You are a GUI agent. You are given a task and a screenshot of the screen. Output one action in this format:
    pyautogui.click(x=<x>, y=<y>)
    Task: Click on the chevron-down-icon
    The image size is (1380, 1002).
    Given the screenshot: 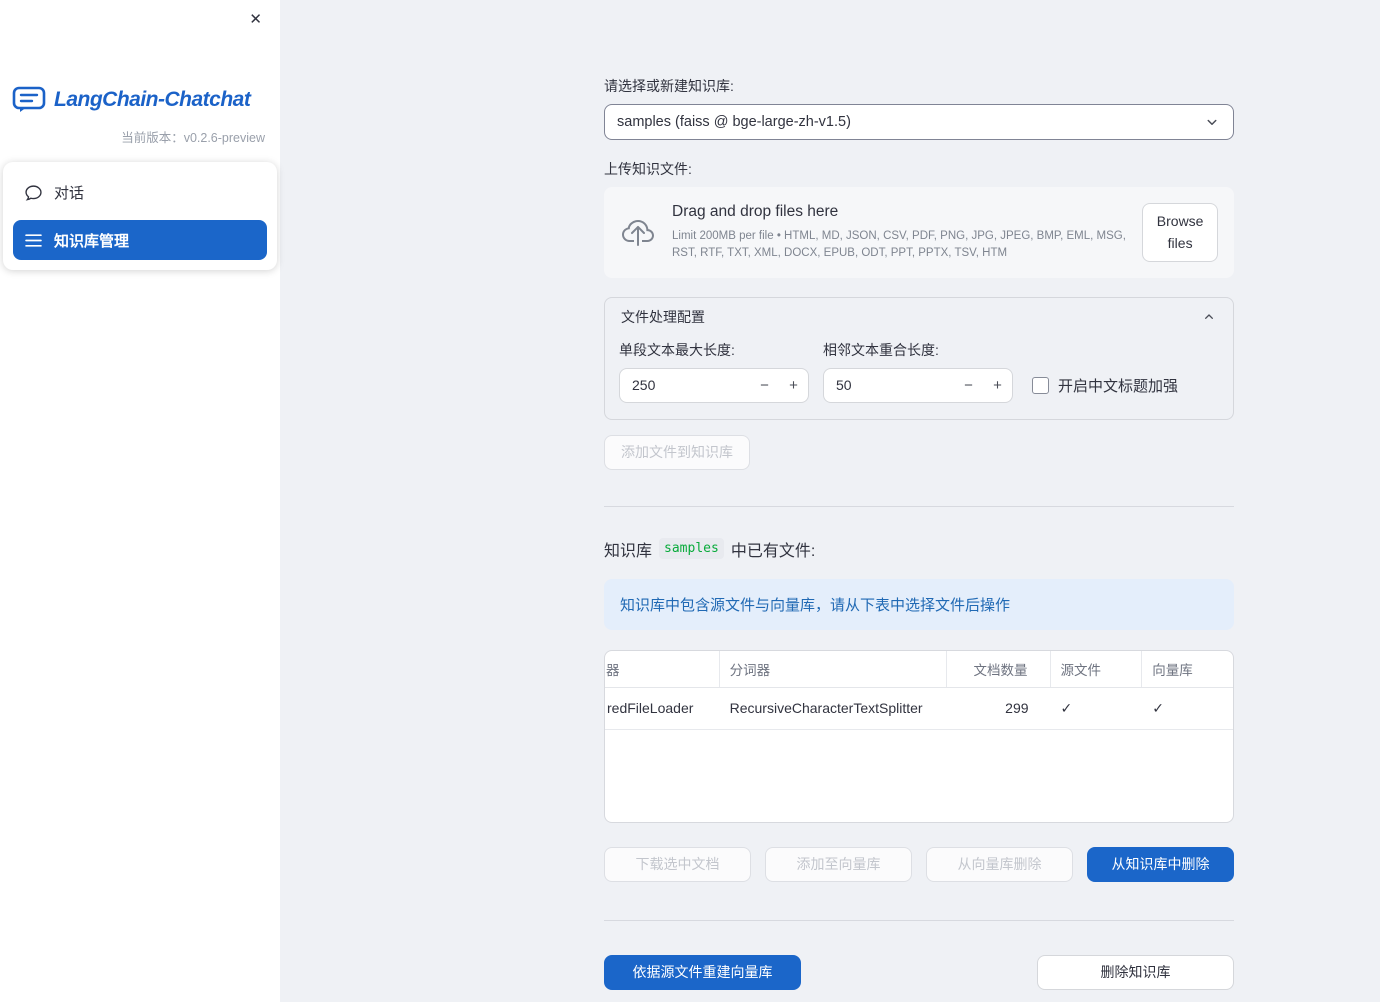 What is the action you would take?
    pyautogui.click(x=1212, y=122)
    